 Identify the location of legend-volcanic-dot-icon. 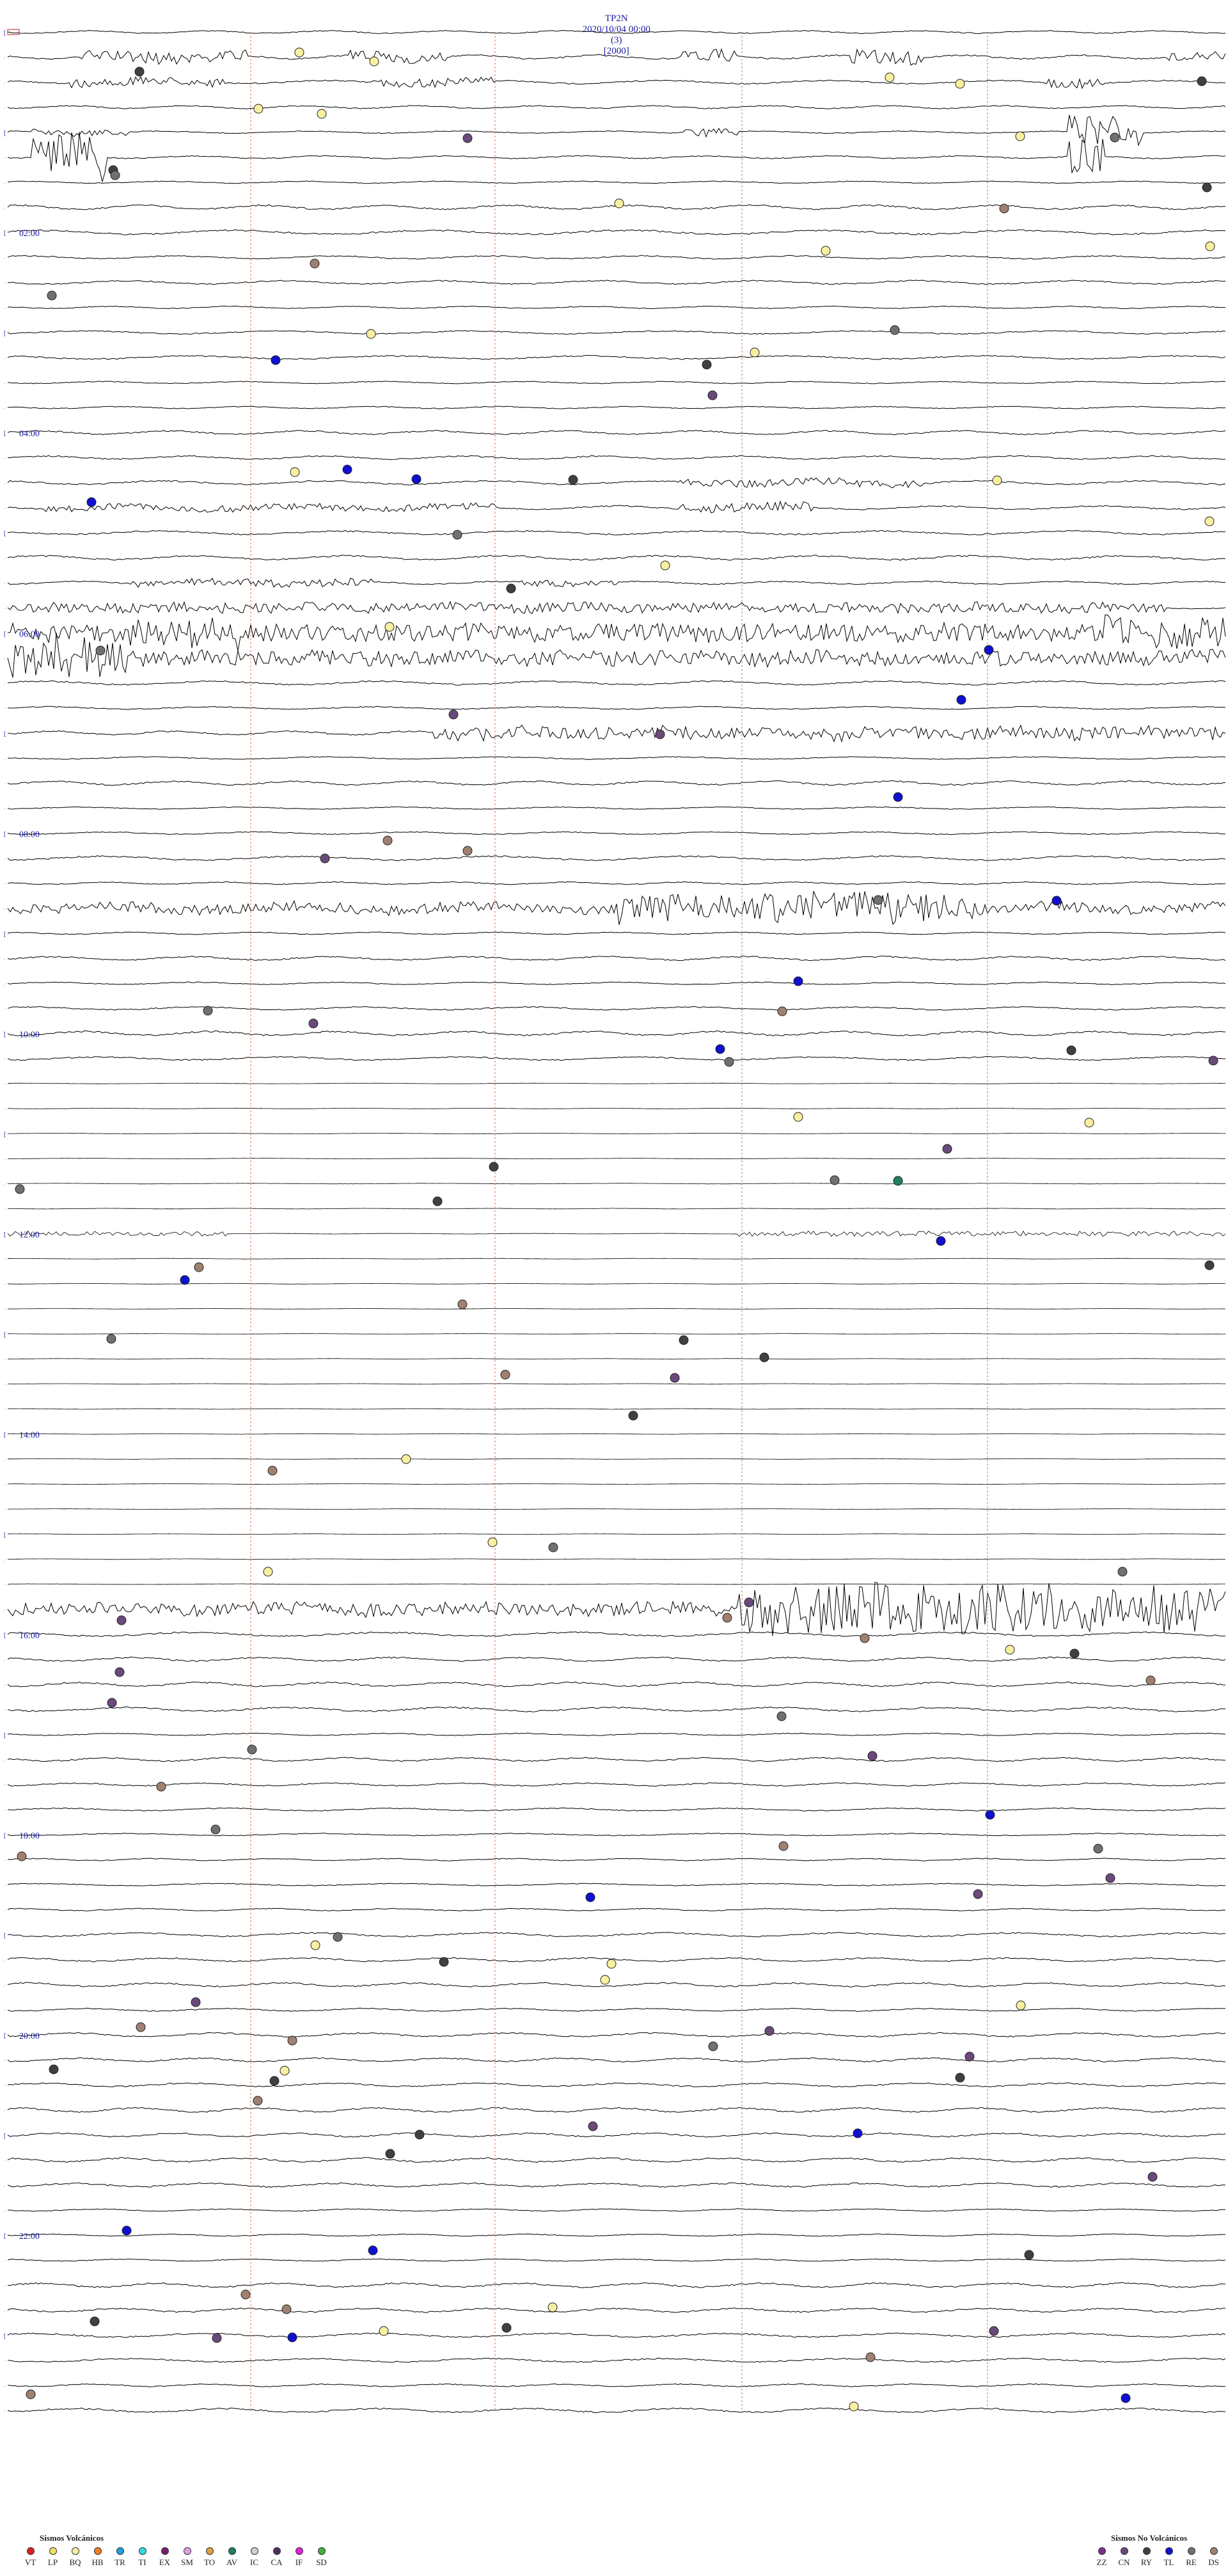
(276, 2551).